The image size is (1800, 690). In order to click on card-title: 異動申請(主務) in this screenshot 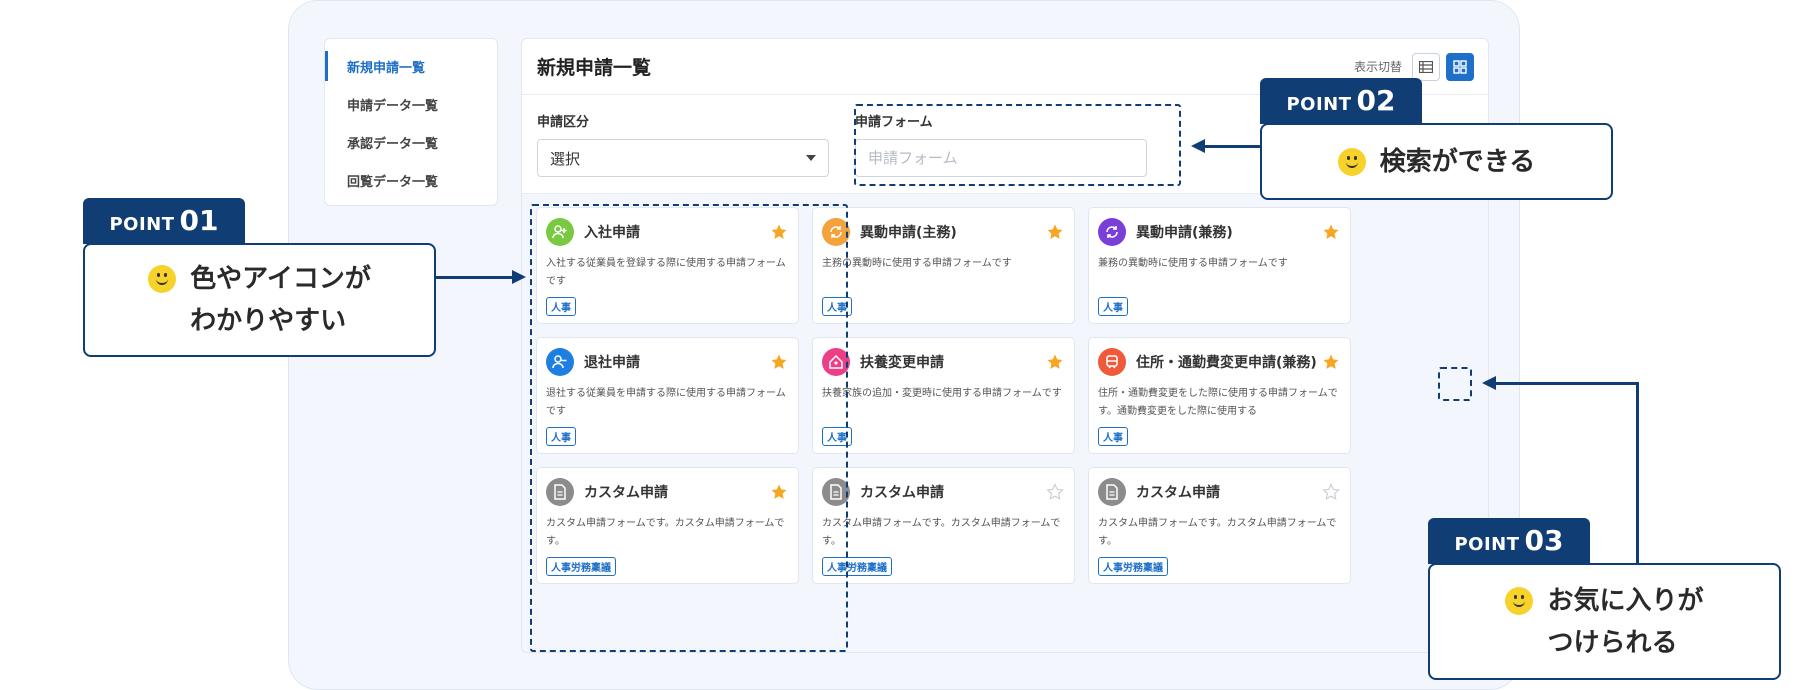, I will do `click(908, 233)`.